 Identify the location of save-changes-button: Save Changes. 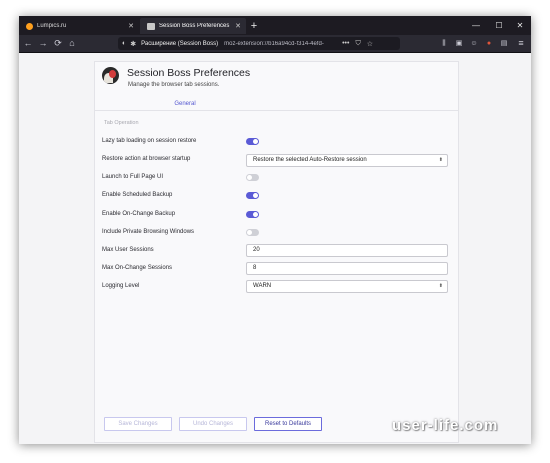
(138, 424).